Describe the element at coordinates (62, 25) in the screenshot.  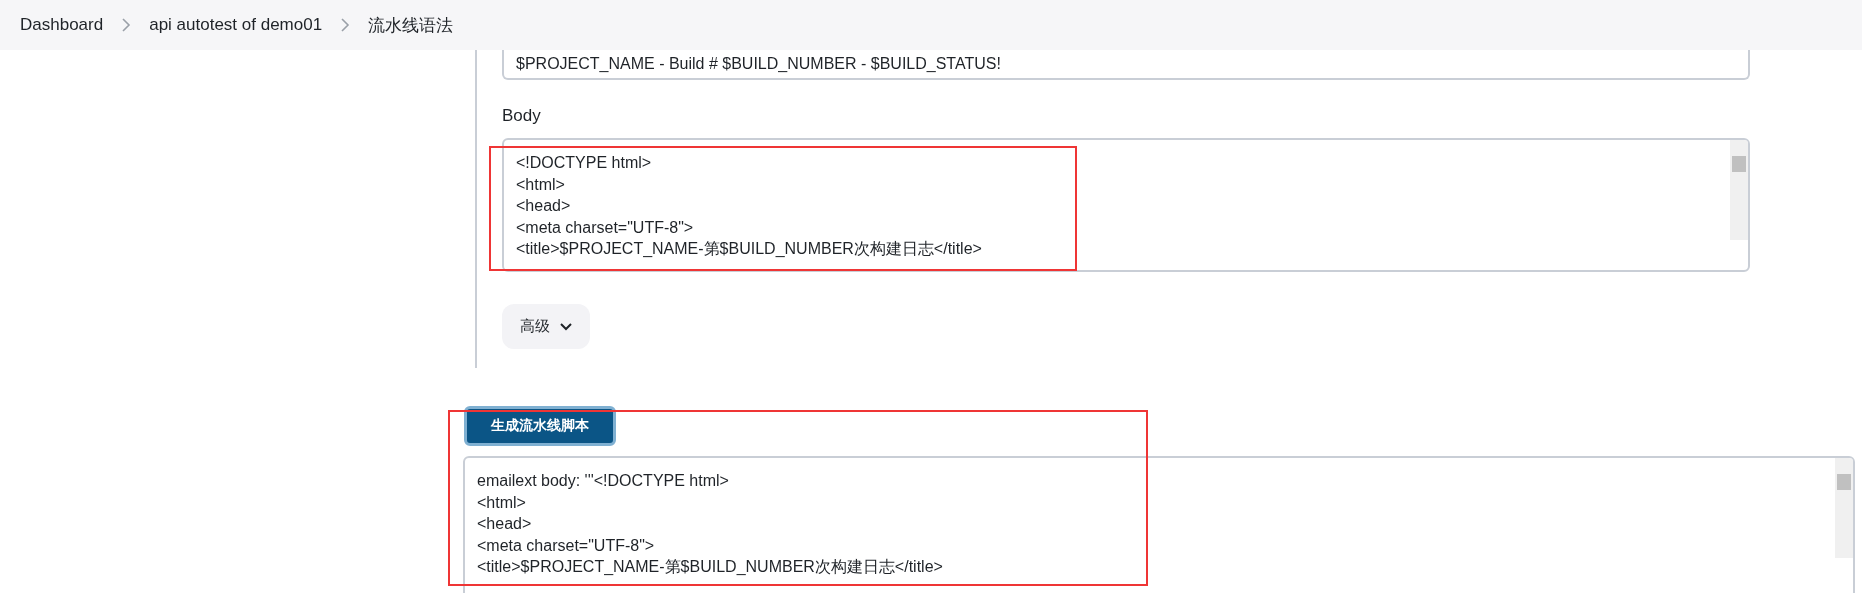
I see `breadcrumb-link: Dashboard` at that location.